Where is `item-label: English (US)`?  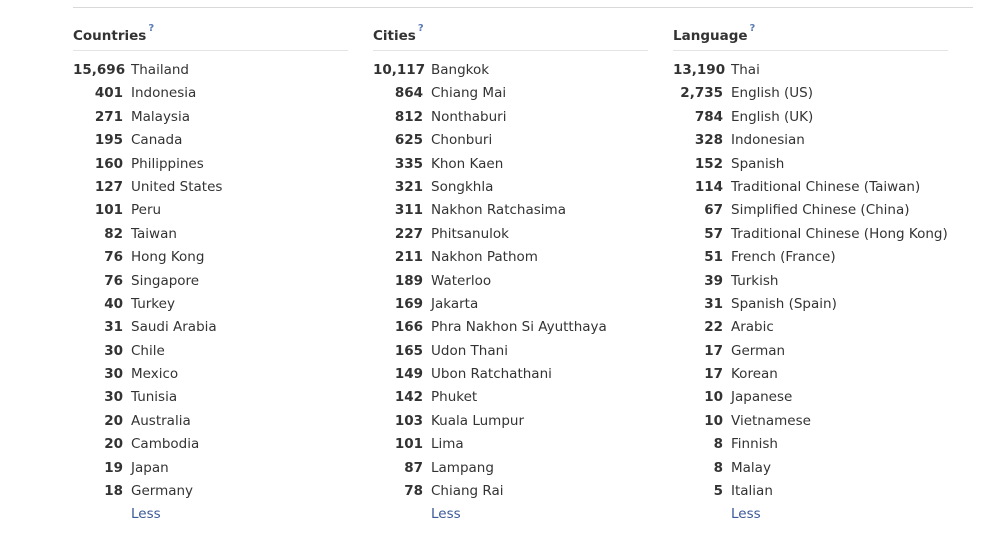
item-label: English (US) is located at coordinates (772, 93).